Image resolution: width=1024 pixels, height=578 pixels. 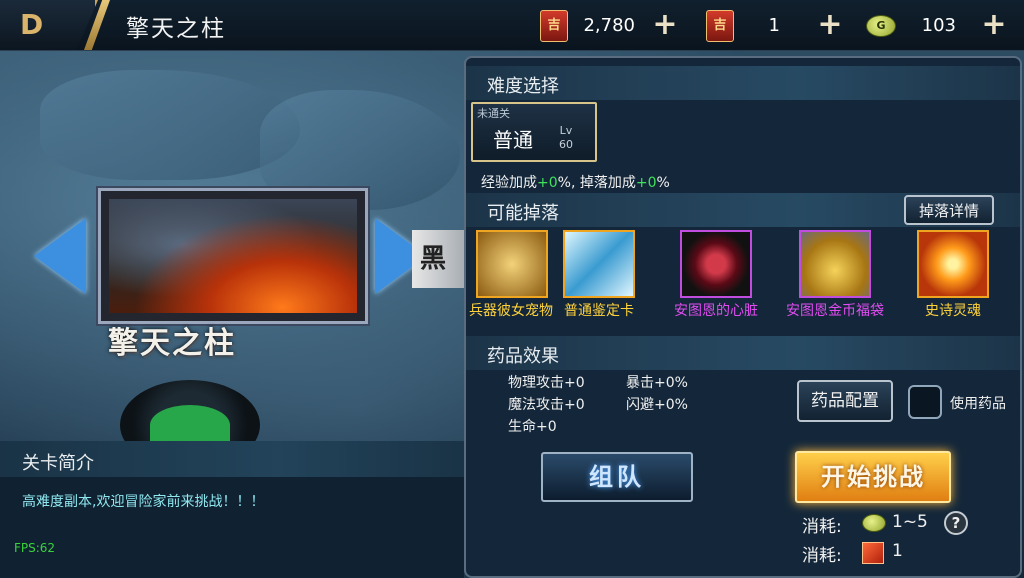 What do you see at coordinates (509, 183) in the screenshot?
I see `exp-bonus-label: 经验加成` at bounding box center [509, 183].